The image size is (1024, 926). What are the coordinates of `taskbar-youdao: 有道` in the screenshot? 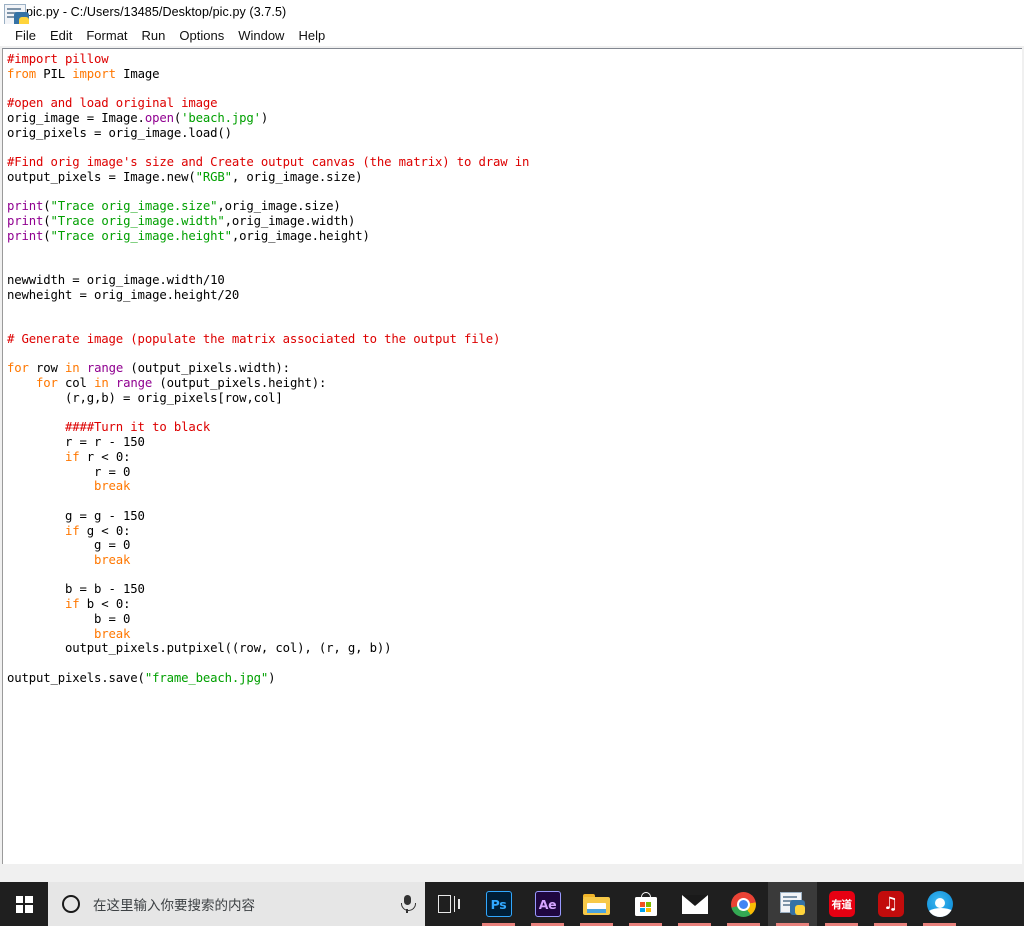 It's located at (841, 904).